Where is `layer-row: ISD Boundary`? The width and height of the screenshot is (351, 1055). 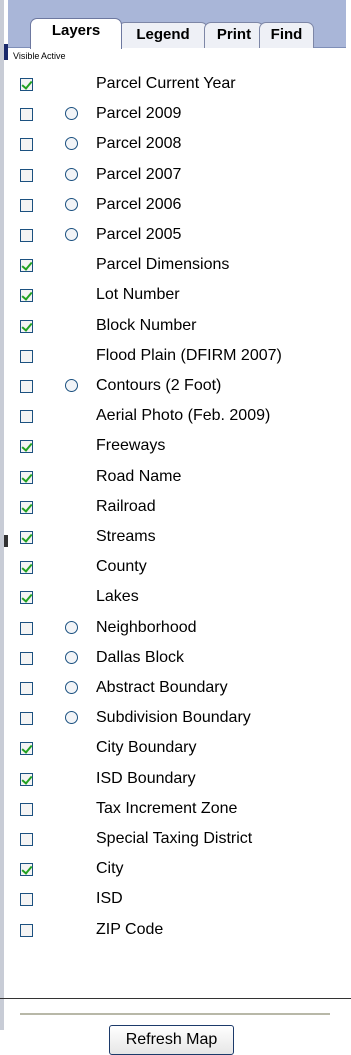 layer-row: ISD Boundary is located at coordinates (175, 780).